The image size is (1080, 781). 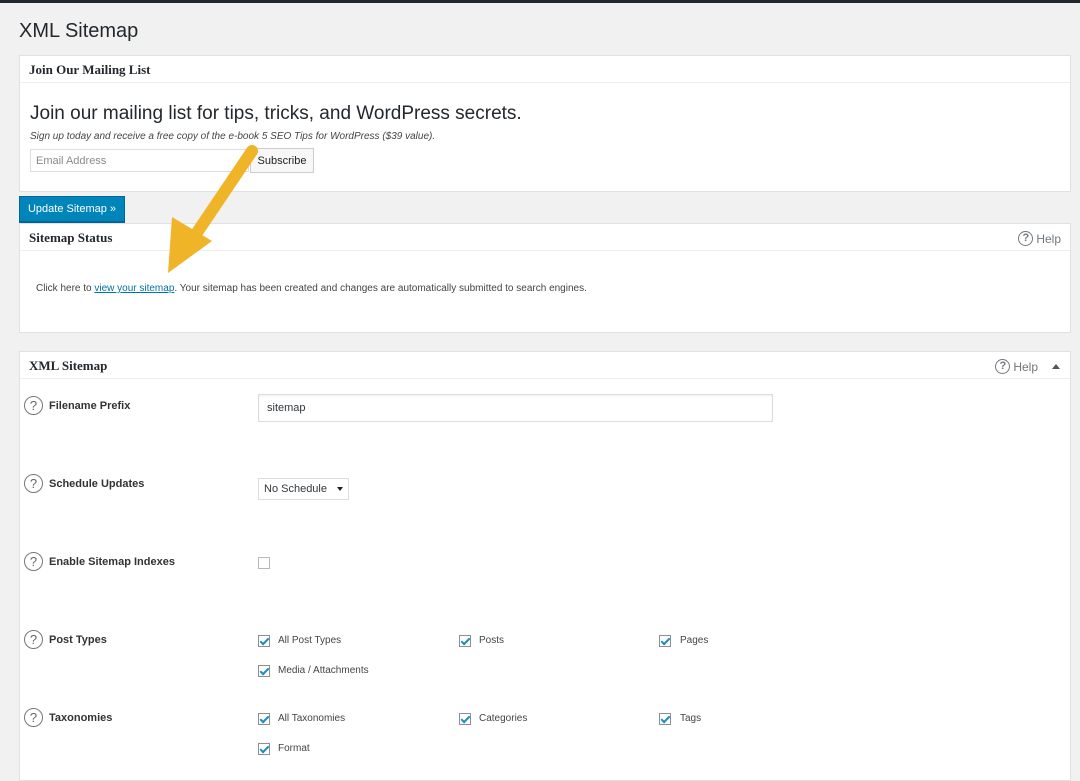 I want to click on post-type-media-label: Media / Attachments, so click(x=323, y=670).